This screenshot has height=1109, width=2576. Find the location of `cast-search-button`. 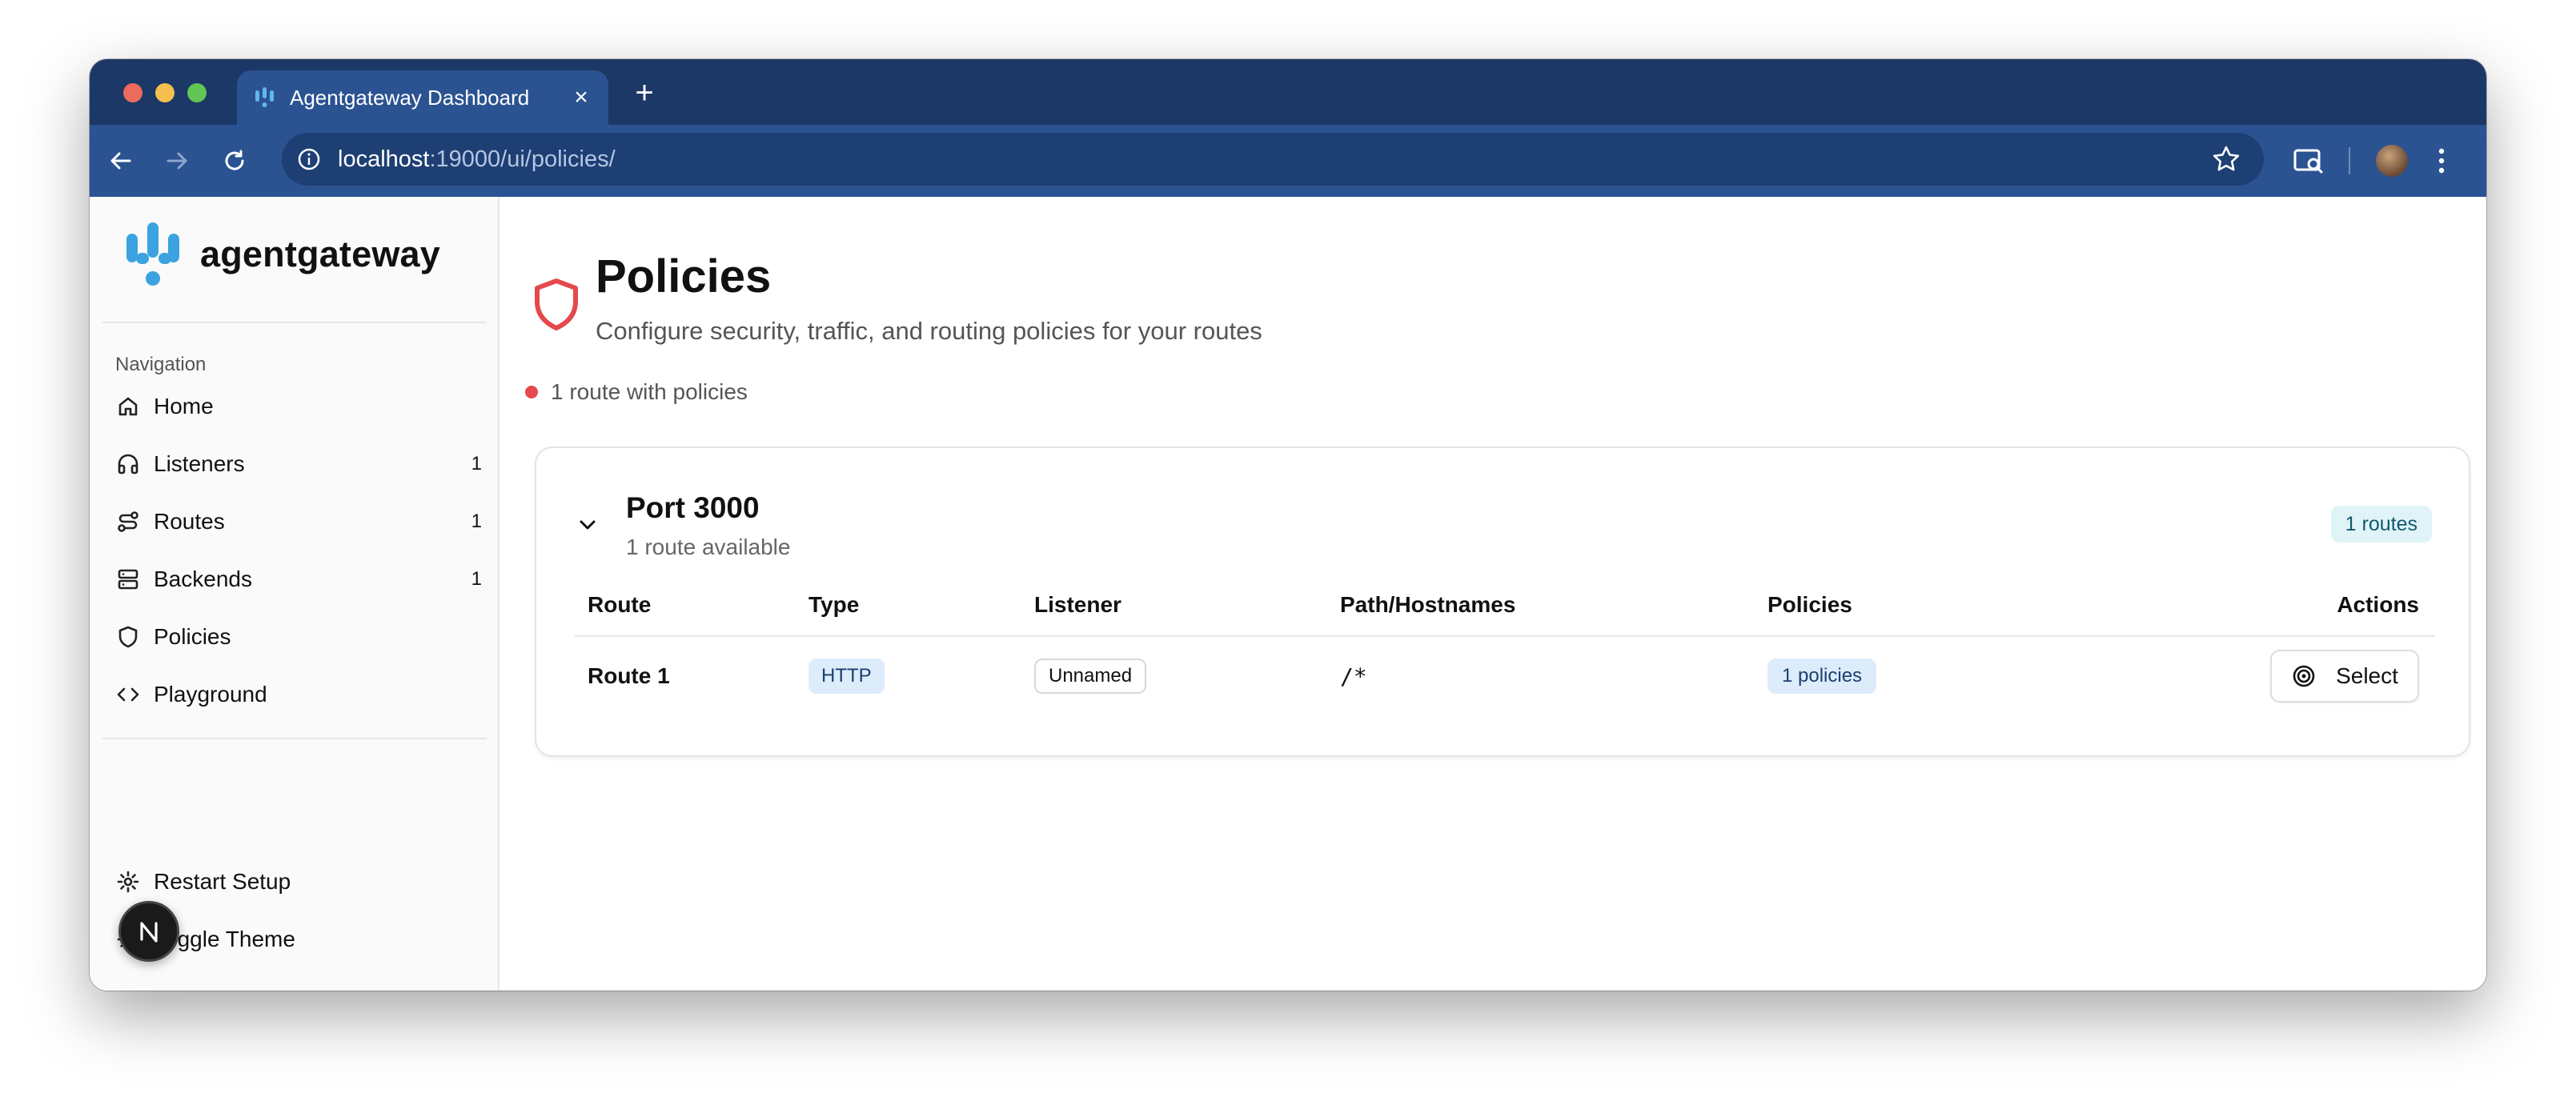

cast-search-button is located at coordinates (2309, 161).